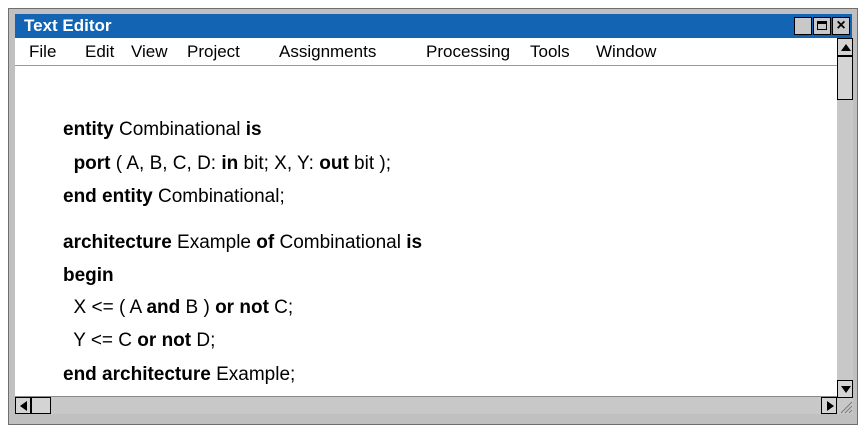 Image resolution: width=866 pixels, height=433 pixels. What do you see at coordinates (426, 405) in the screenshot?
I see `horizontal-scrollbar` at bounding box center [426, 405].